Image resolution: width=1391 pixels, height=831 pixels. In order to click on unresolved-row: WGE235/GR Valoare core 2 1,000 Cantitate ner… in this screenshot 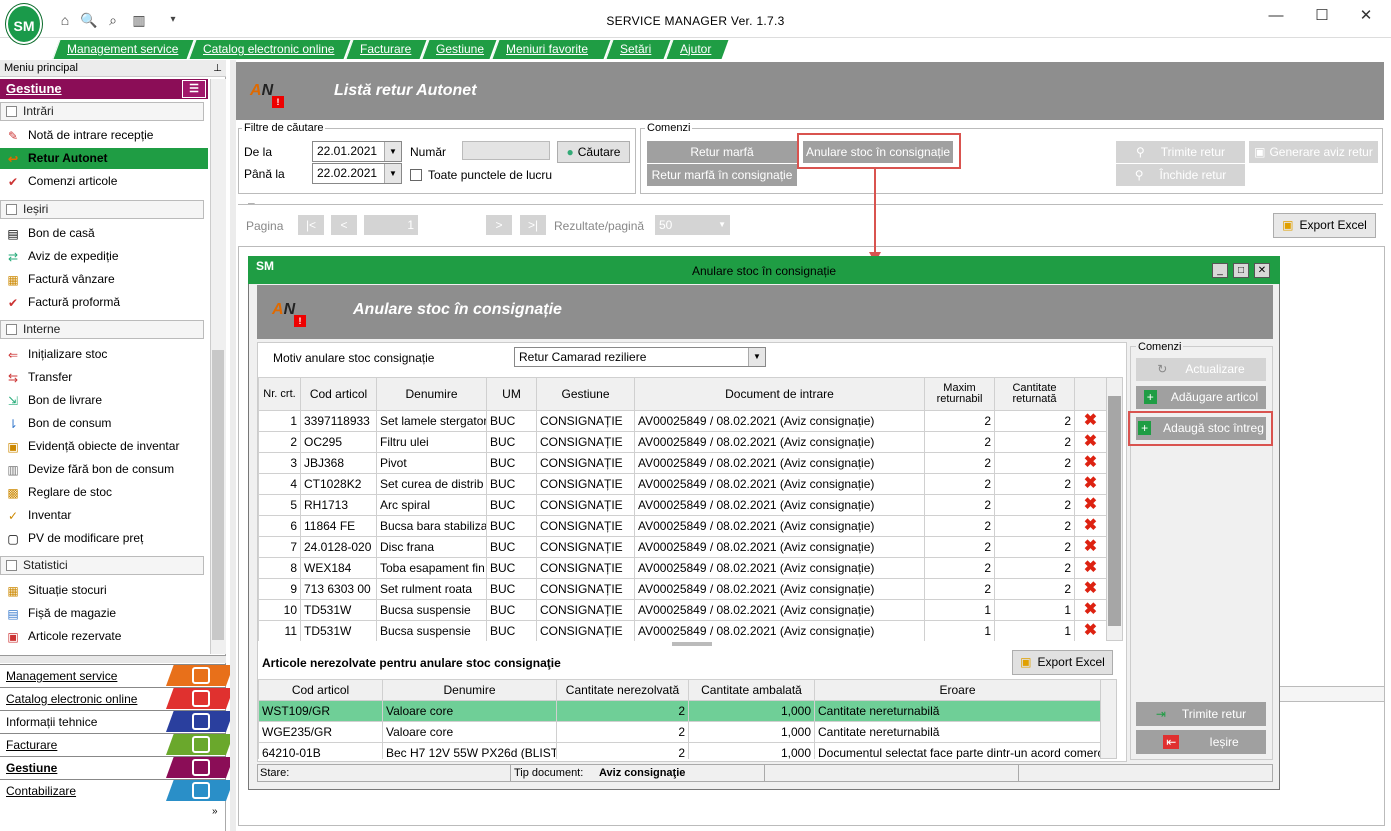, I will do `click(679, 732)`.